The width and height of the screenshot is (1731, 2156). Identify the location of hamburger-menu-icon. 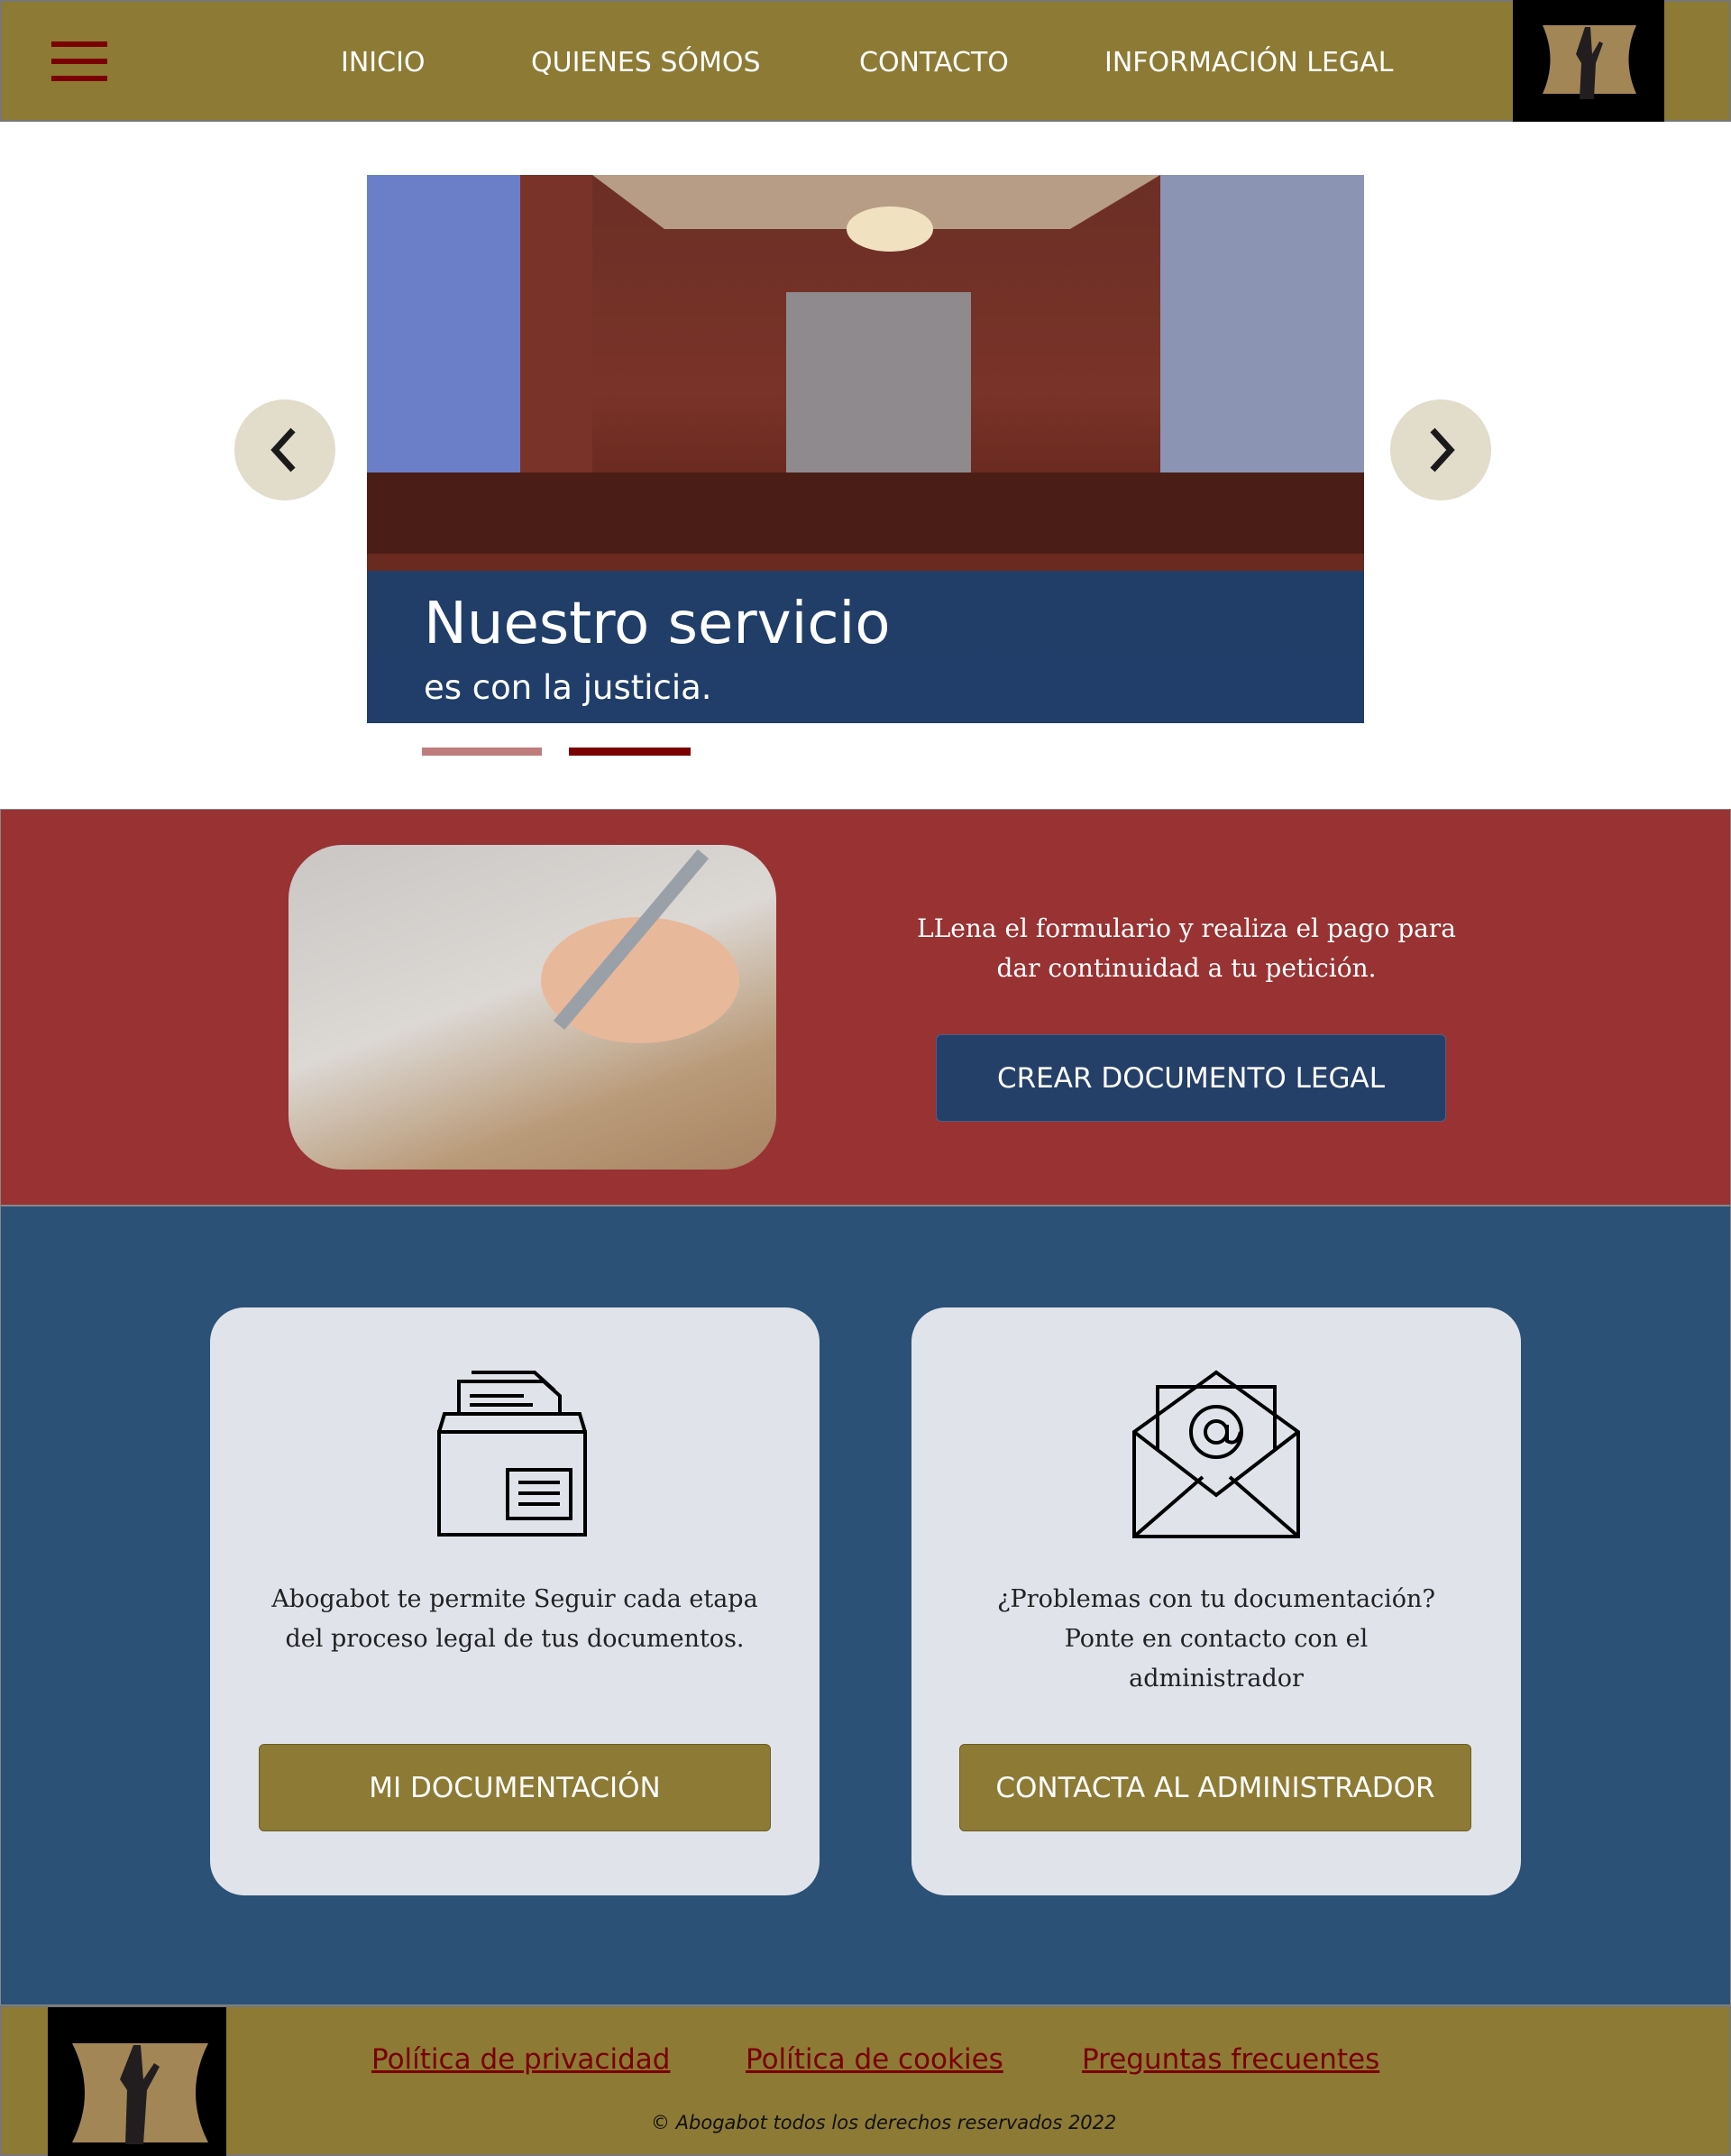
(79, 61).